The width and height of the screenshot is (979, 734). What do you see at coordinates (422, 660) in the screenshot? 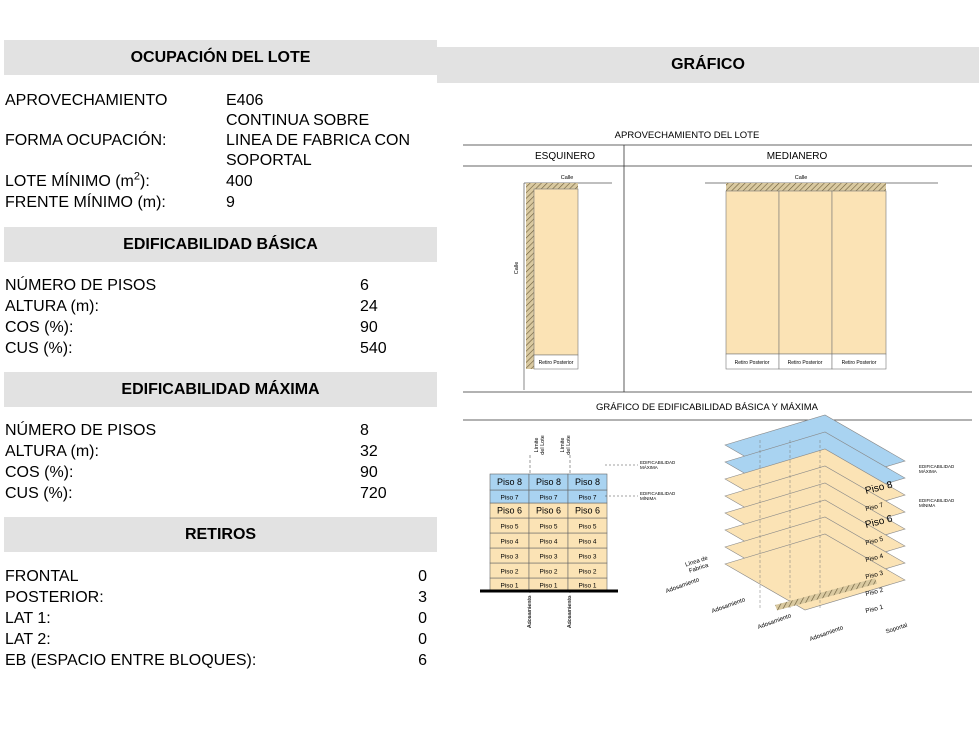
I see `retiros-row-value: 6` at bounding box center [422, 660].